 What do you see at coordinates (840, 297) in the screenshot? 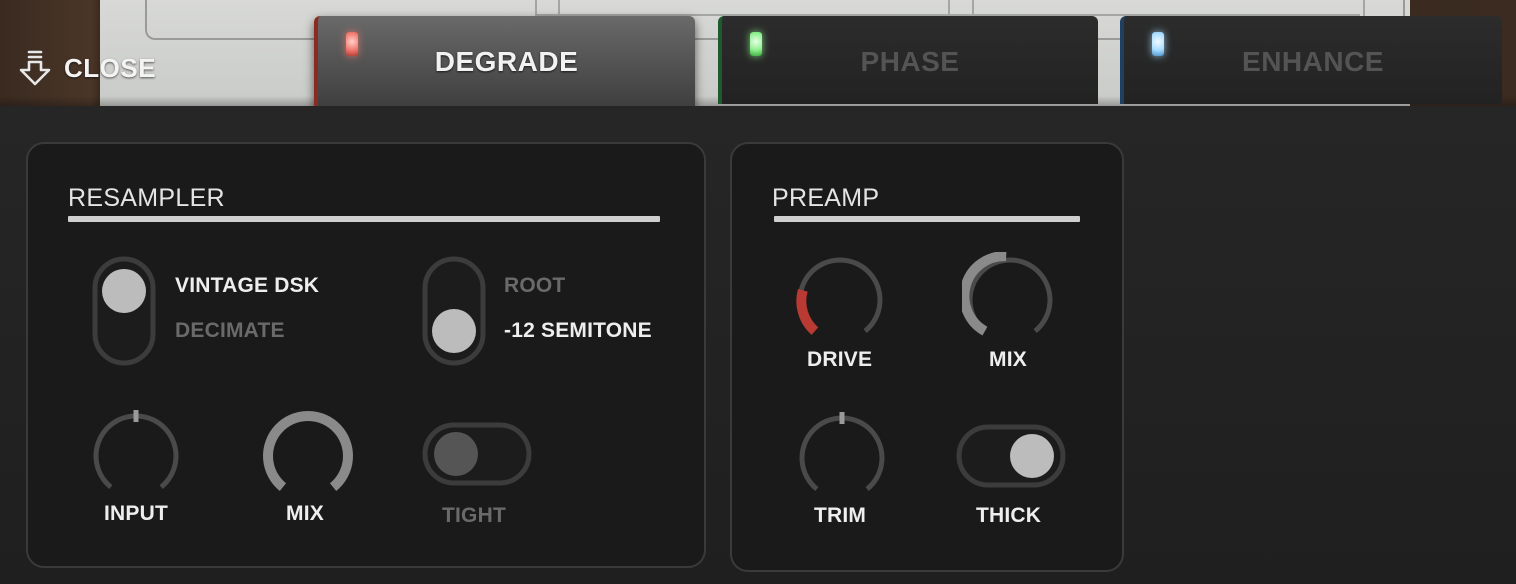
I see `drive-knob` at bounding box center [840, 297].